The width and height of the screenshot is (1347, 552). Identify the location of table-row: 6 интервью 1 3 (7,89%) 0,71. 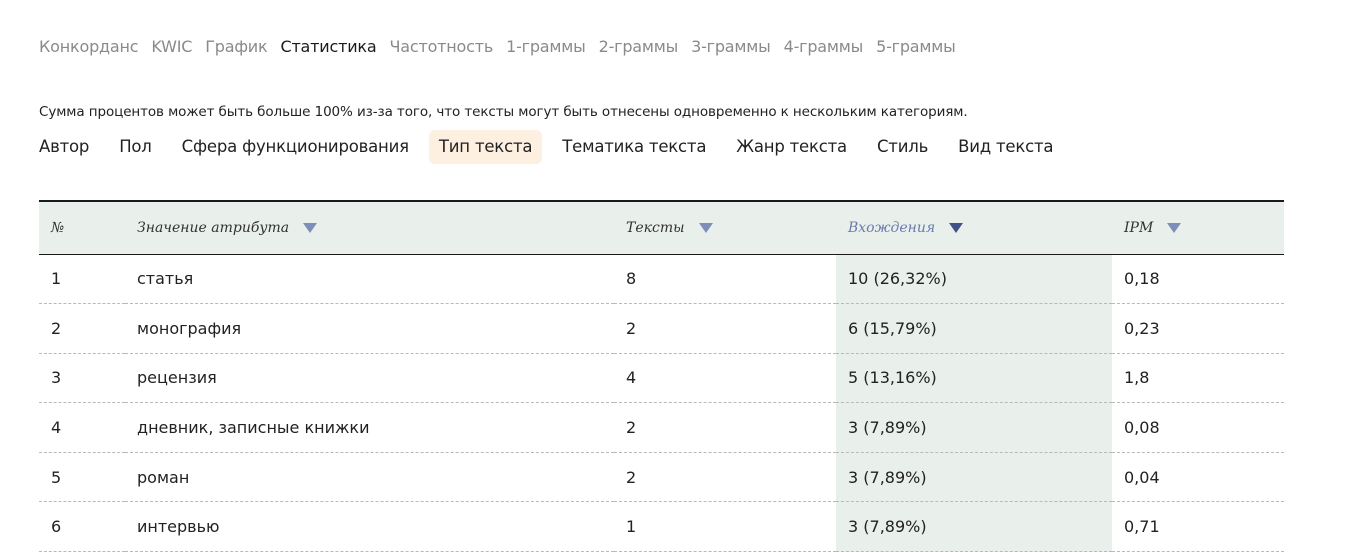
(661, 526).